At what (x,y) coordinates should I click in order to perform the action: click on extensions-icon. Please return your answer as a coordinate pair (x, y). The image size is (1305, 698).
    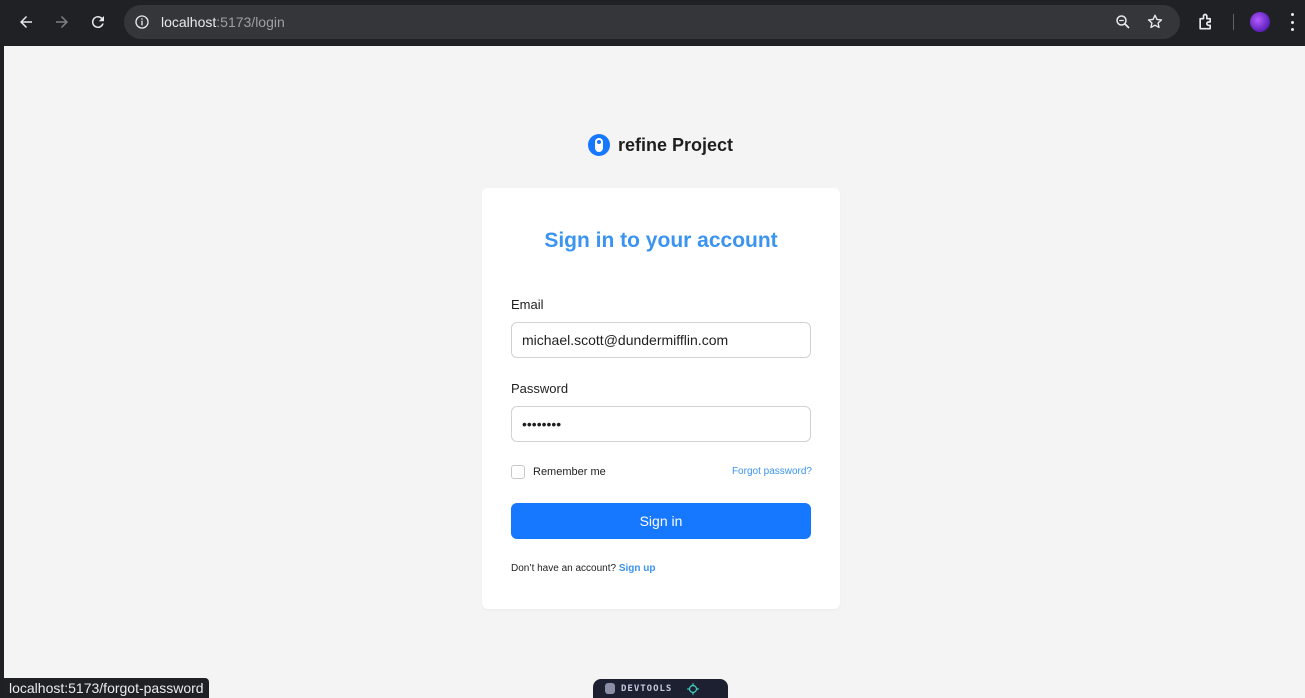
    Looking at the image, I should click on (1206, 22).